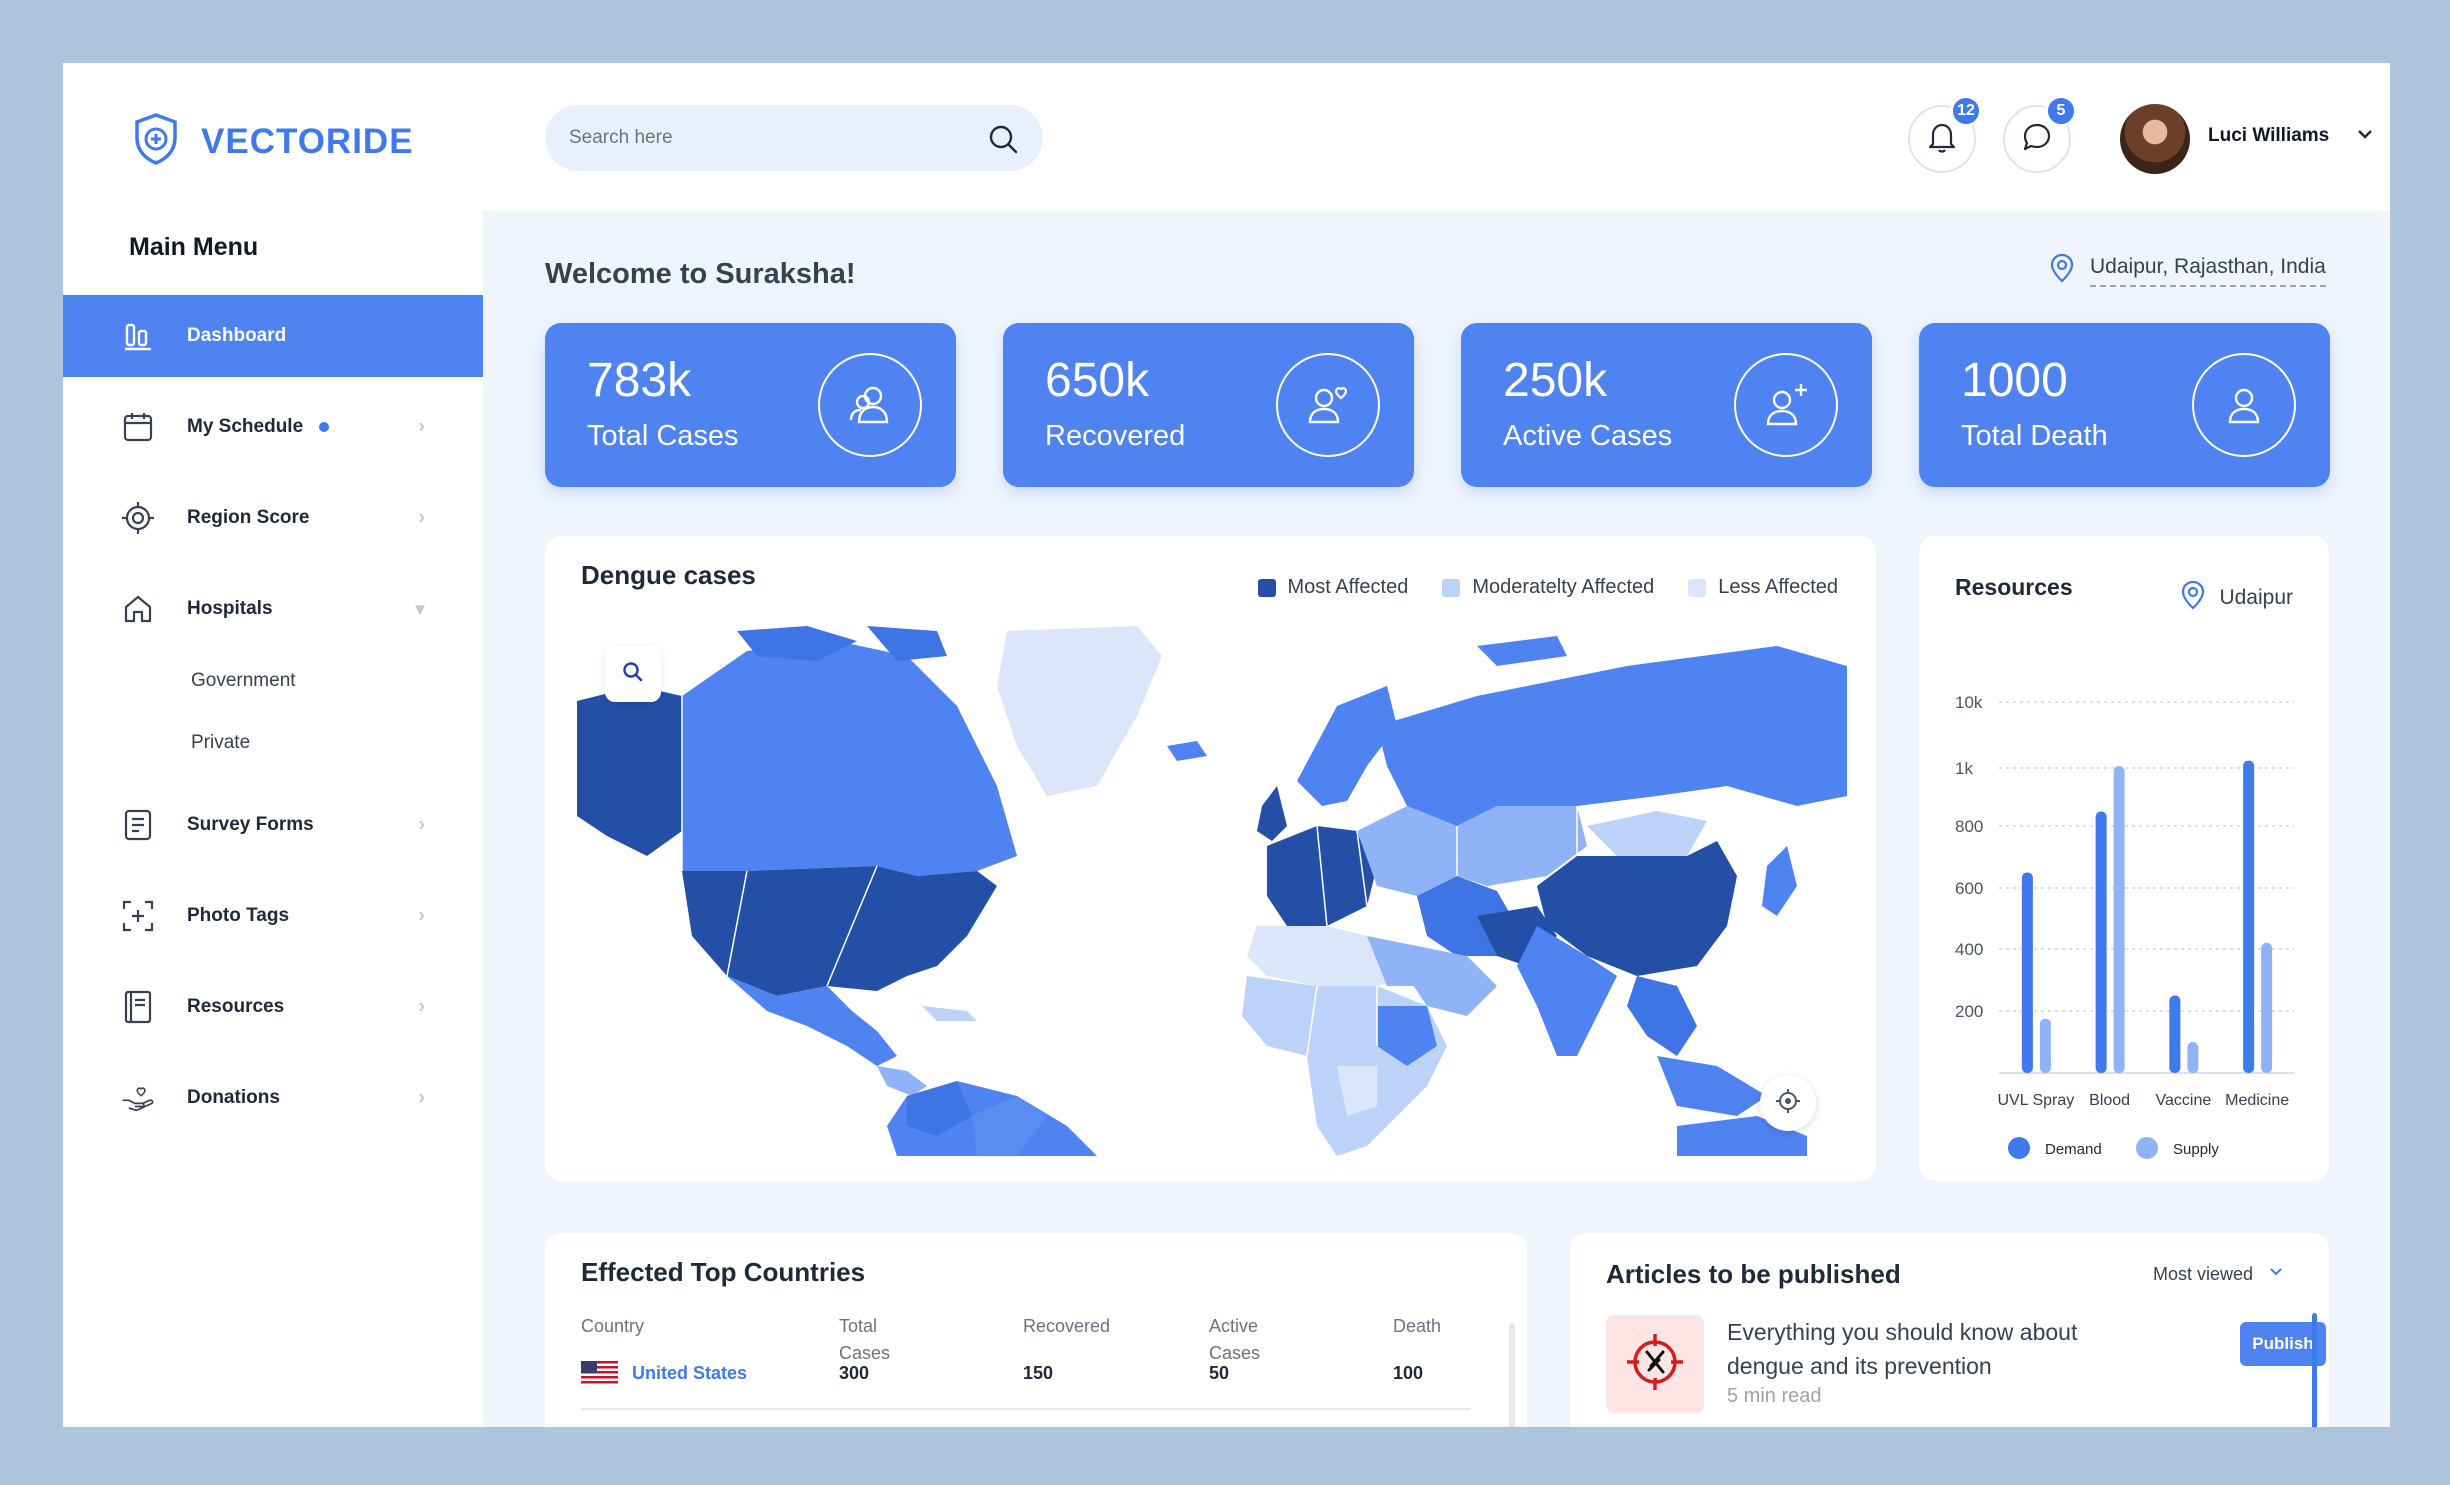 The height and width of the screenshot is (1485, 2450). I want to click on stat-label: Total Death, so click(2034, 436).